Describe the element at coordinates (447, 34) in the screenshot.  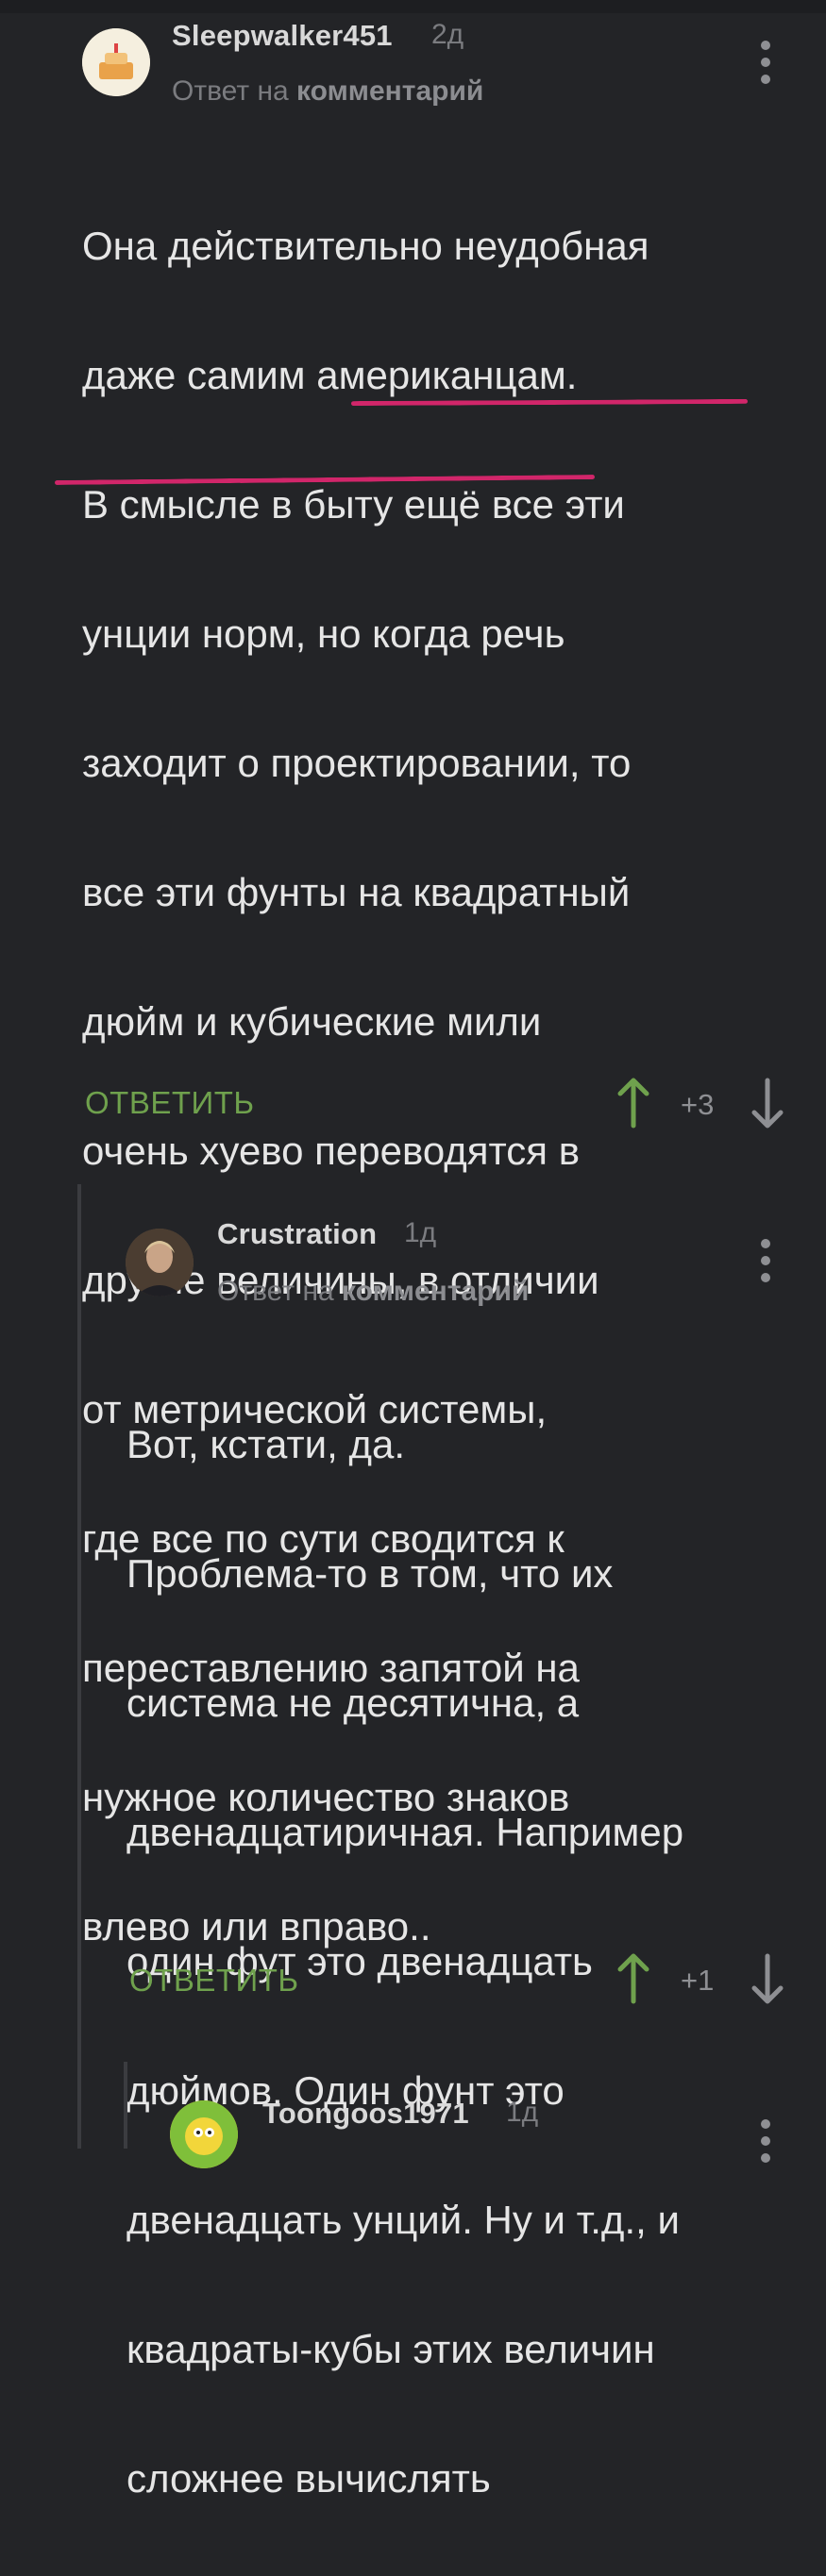
I see `comment-time: 2д` at that location.